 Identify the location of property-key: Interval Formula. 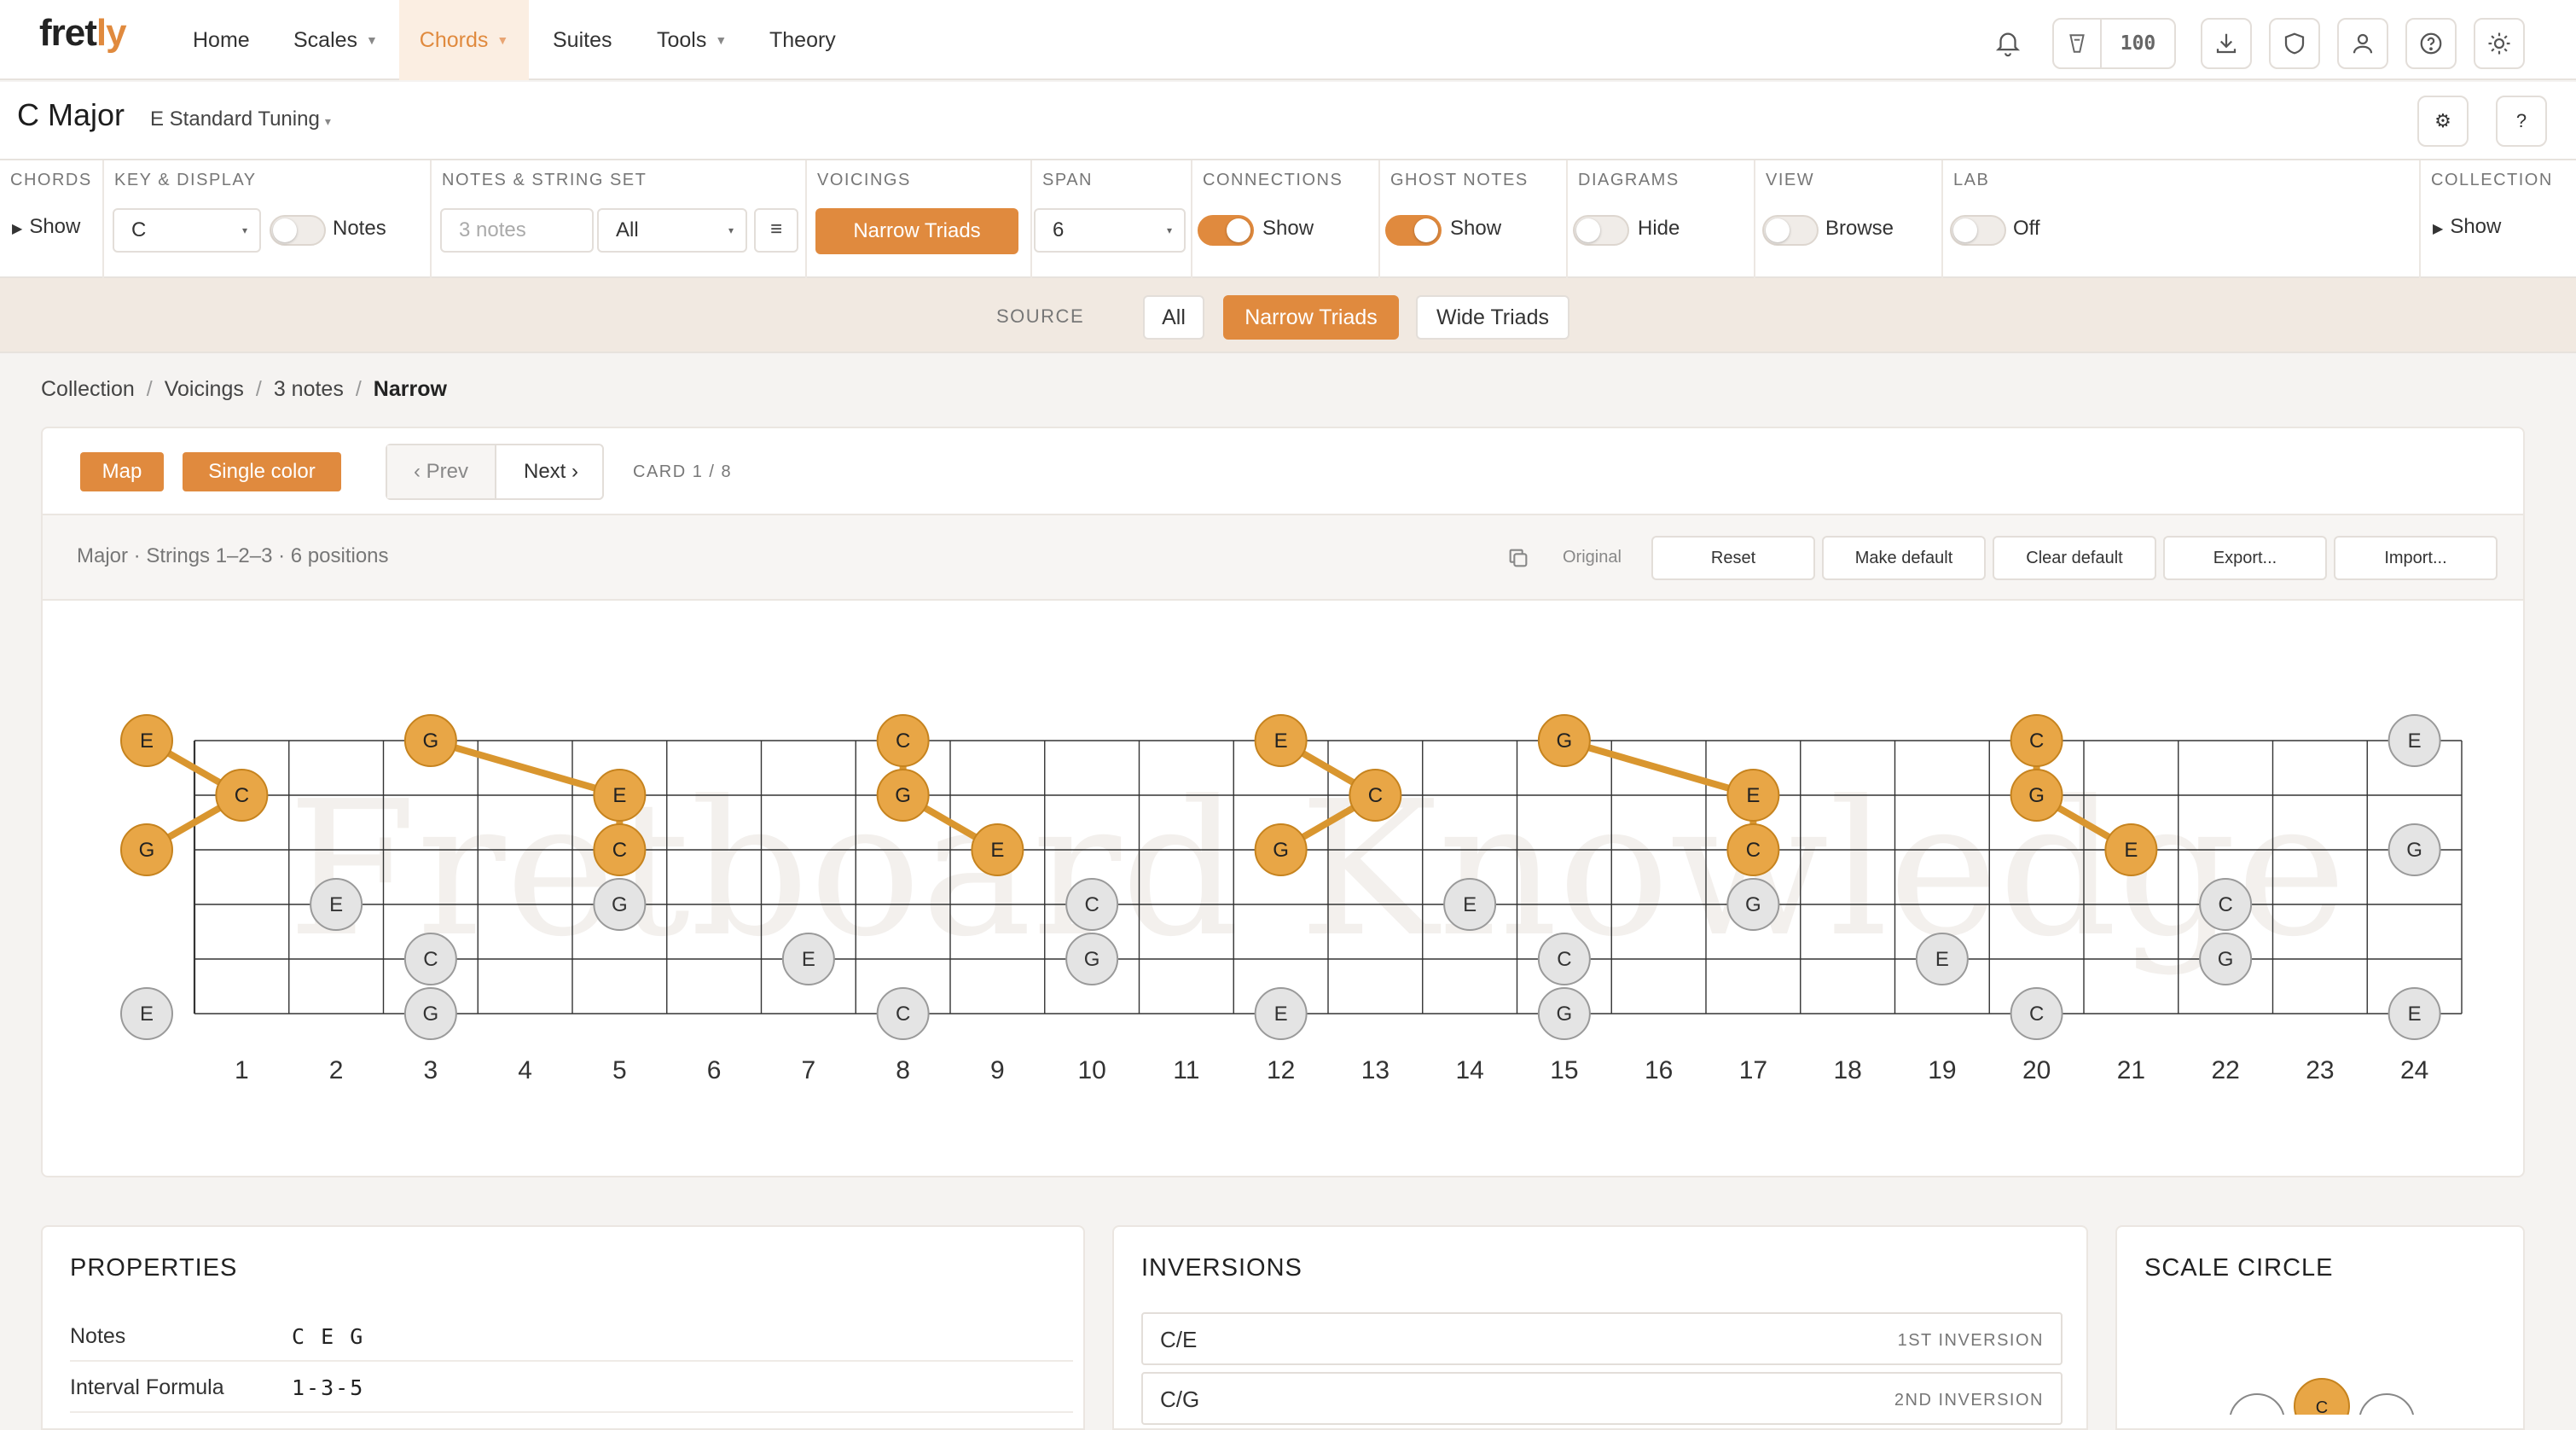
(147, 1387).